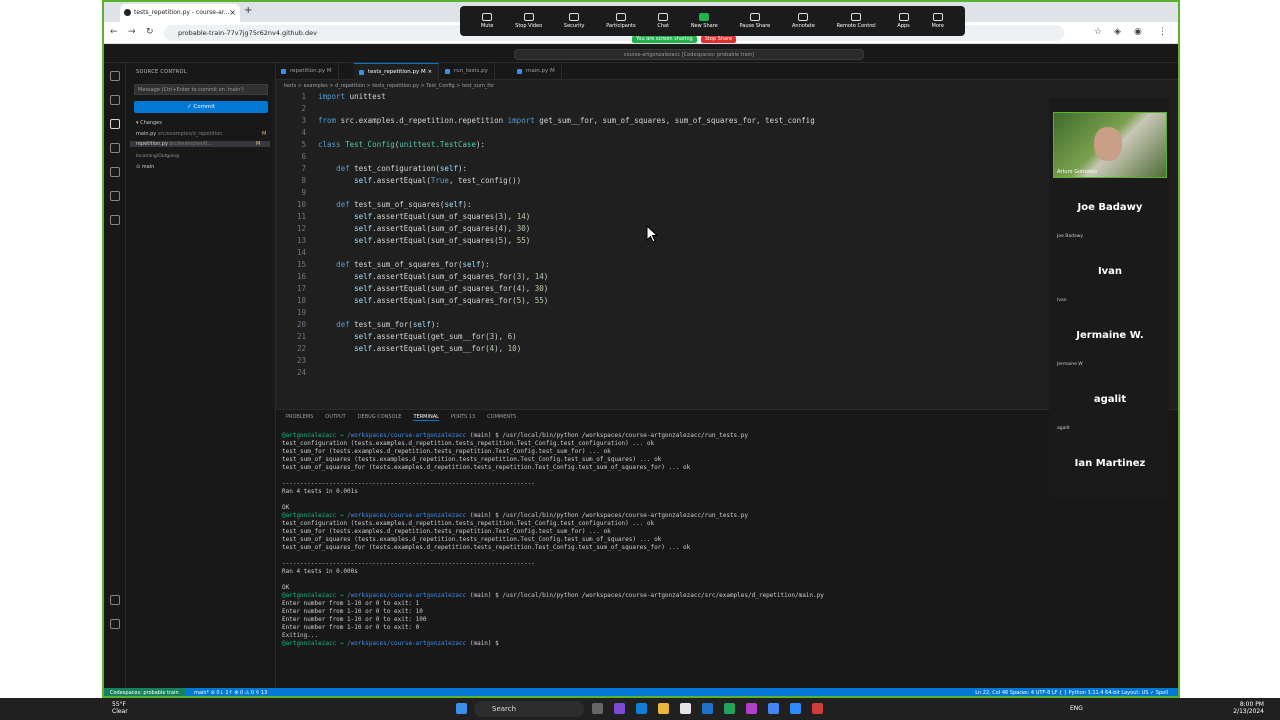  What do you see at coordinates (1110, 424) in the screenshot?
I see `participant-tile: agalit agalit` at bounding box center [1110, 424].